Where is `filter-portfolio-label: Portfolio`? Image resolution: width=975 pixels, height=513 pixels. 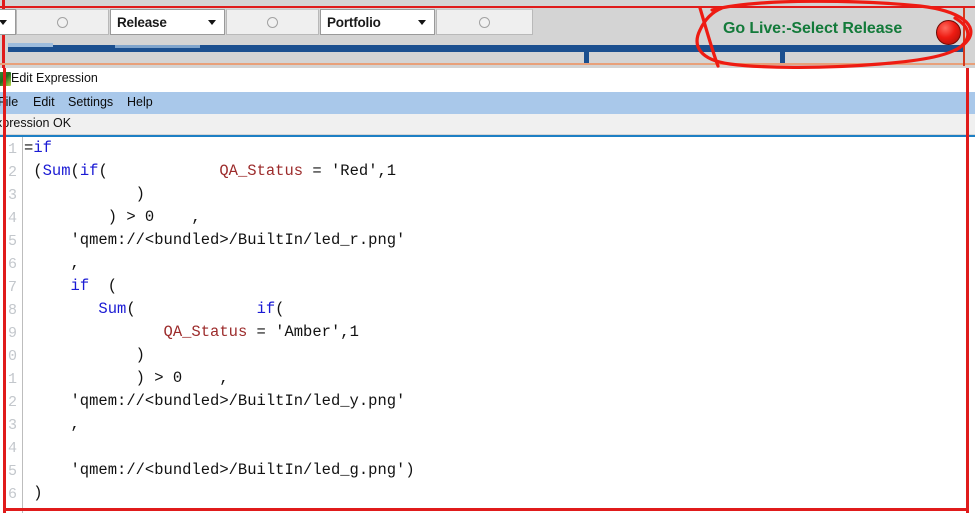 filter-portfolio-label: Portfolio is located at coordinates (354, 22).